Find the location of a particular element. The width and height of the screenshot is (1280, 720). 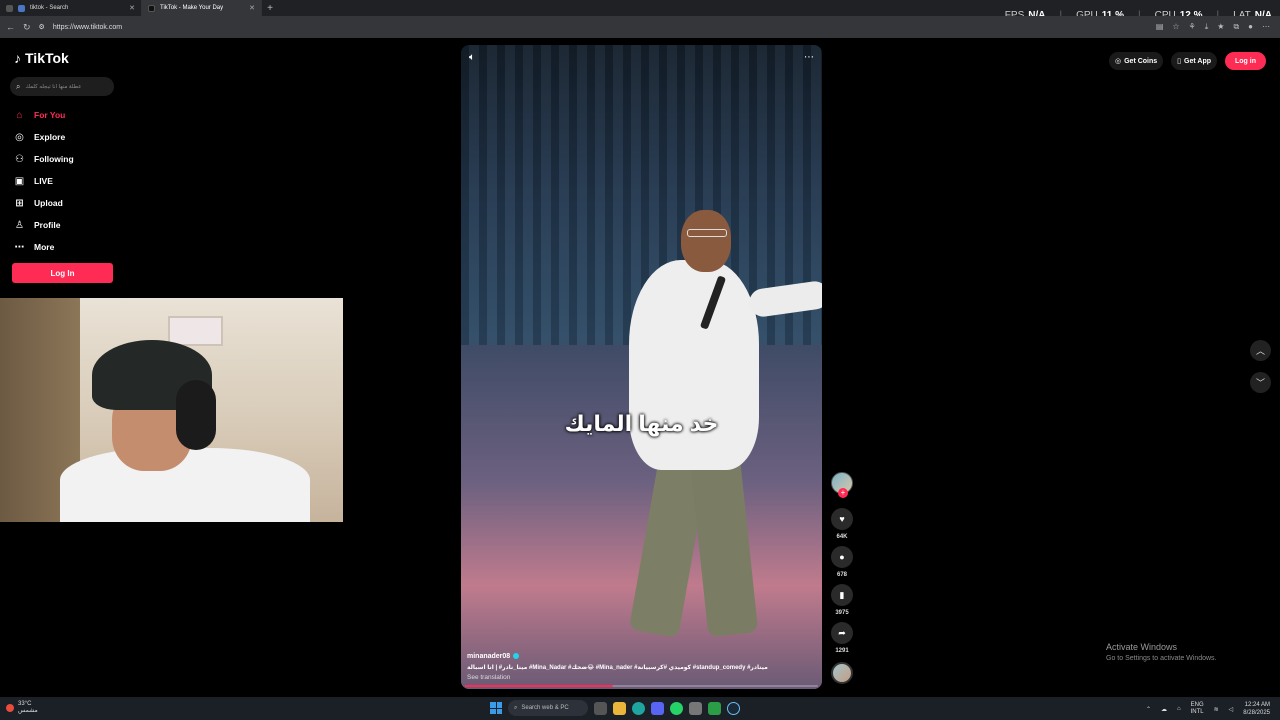

comment-icon: ● is located at coordinates (842, 557).